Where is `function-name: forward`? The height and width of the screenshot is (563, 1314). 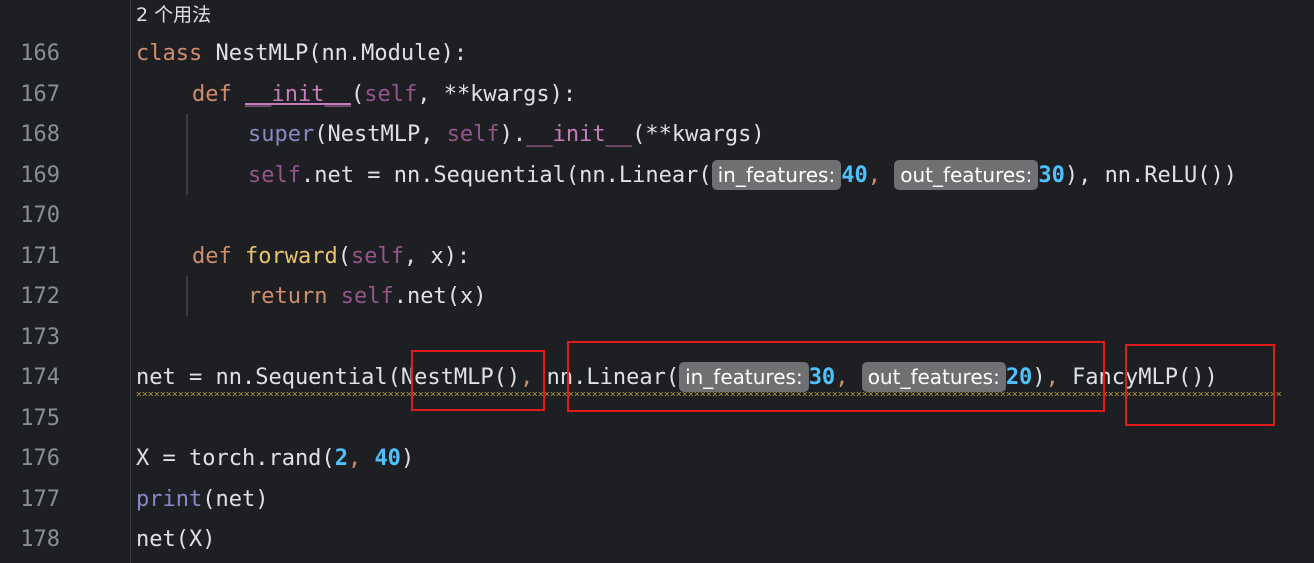 function-name: forward is located at coordinates (291, 256).